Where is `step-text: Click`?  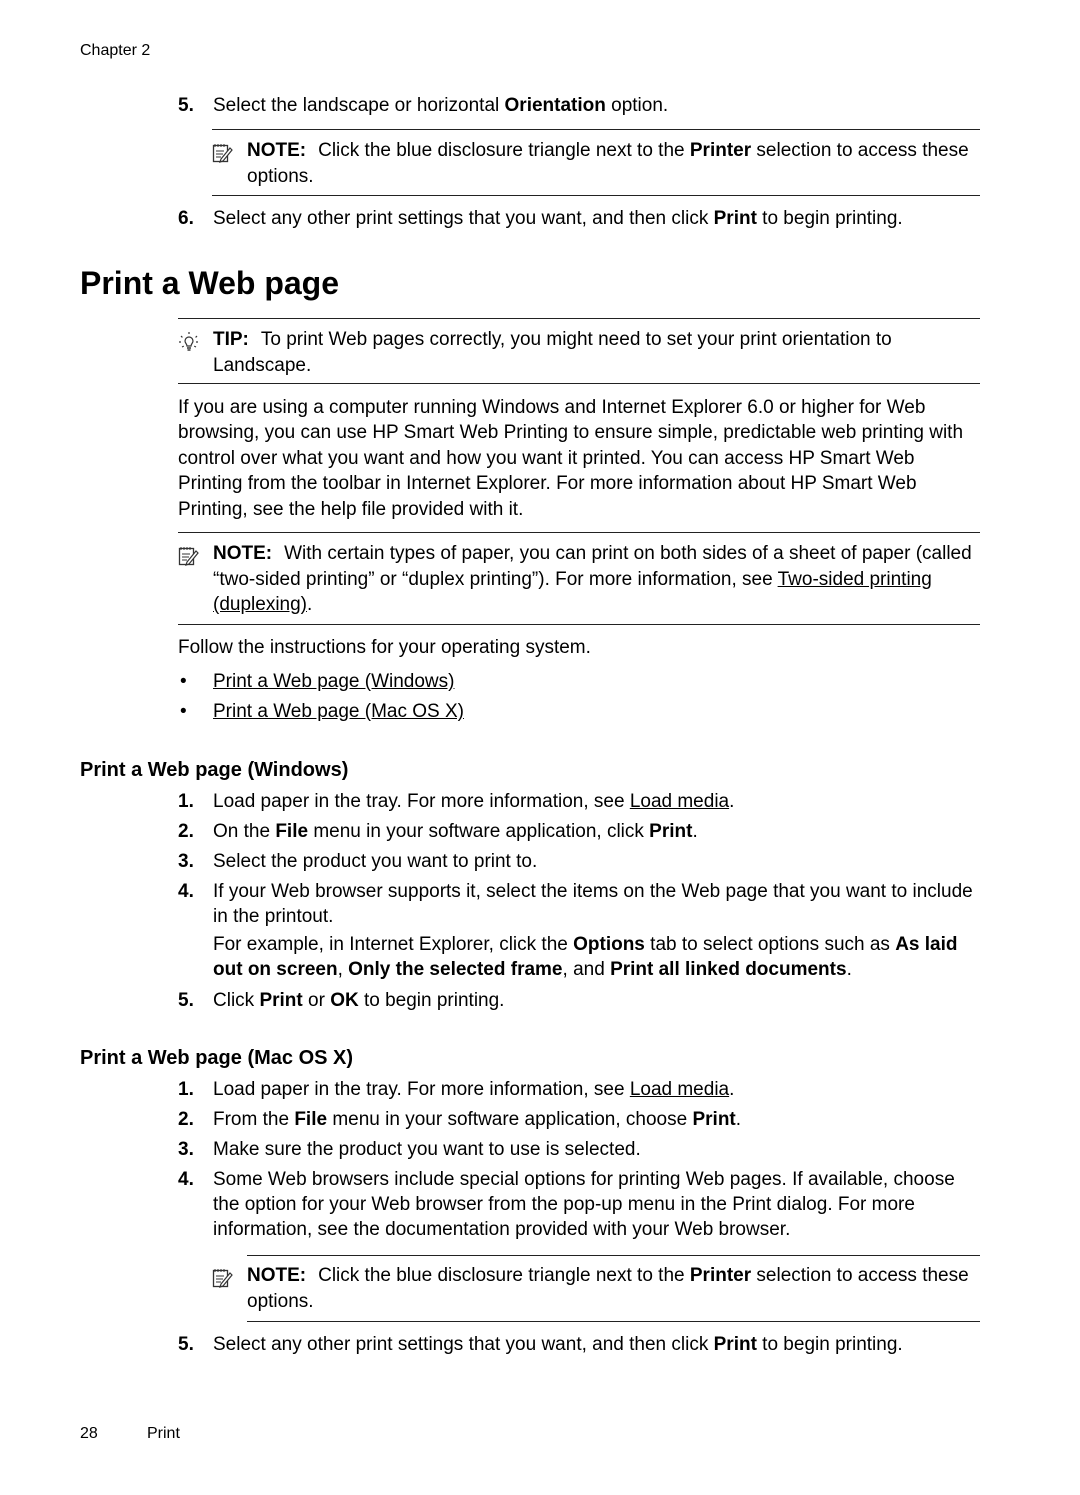
step-text: Click is located at coordinates (236, 1000).